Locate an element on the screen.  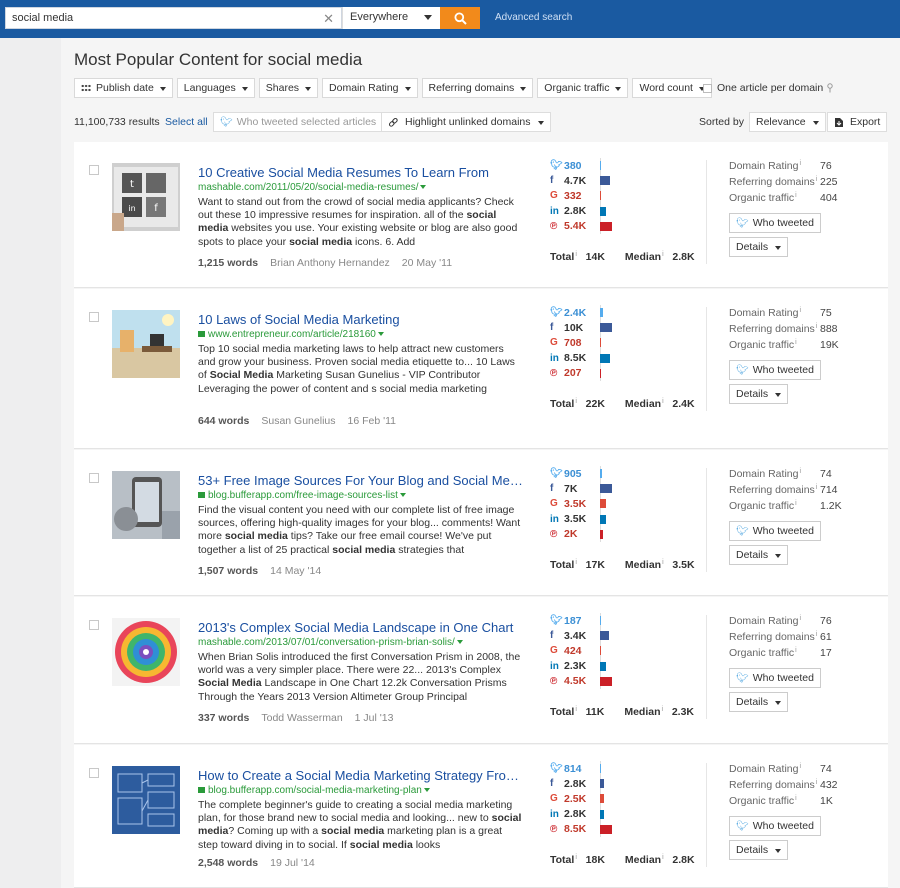
one-article-checkbox is located at coordinates (707, 88).